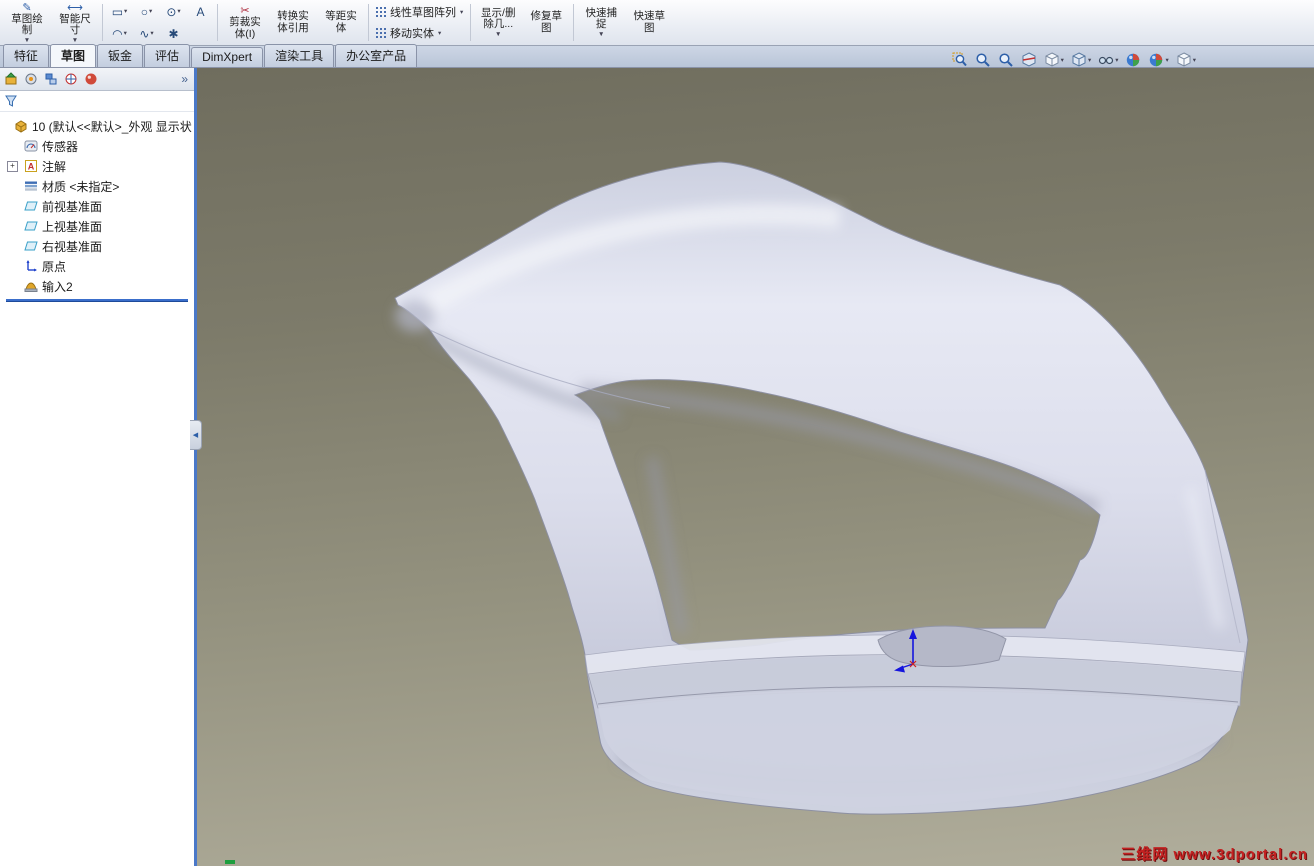  Describe the element at coordinates (546, 22) in the screenshot. I see `repair-sketch-button: 修复草 图` at that location.